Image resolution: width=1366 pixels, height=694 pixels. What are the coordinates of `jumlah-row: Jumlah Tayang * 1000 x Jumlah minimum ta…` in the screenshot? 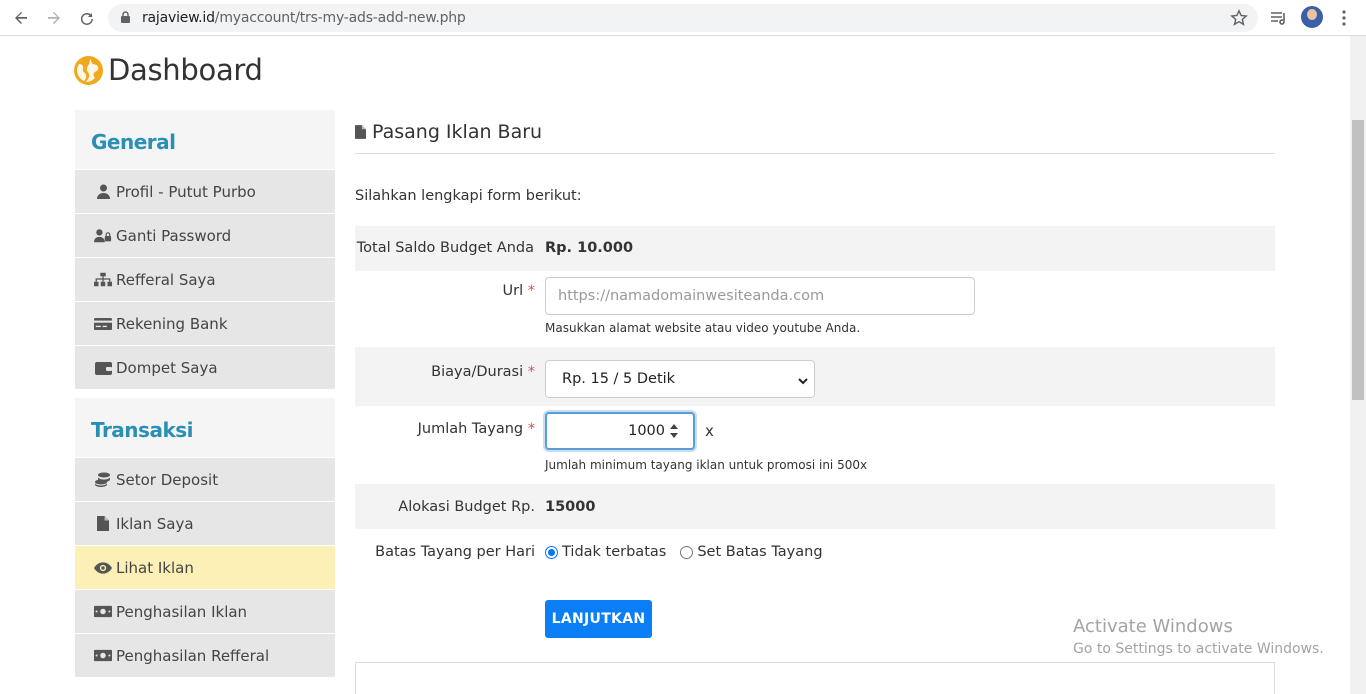 It's located at (815, 445).